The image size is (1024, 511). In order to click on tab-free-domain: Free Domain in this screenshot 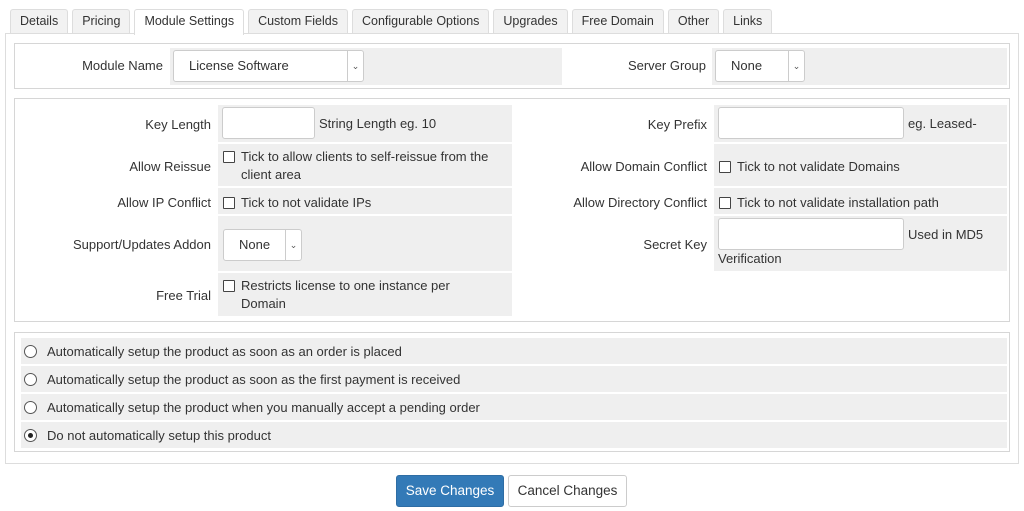, I will do `click(617, 21)`.